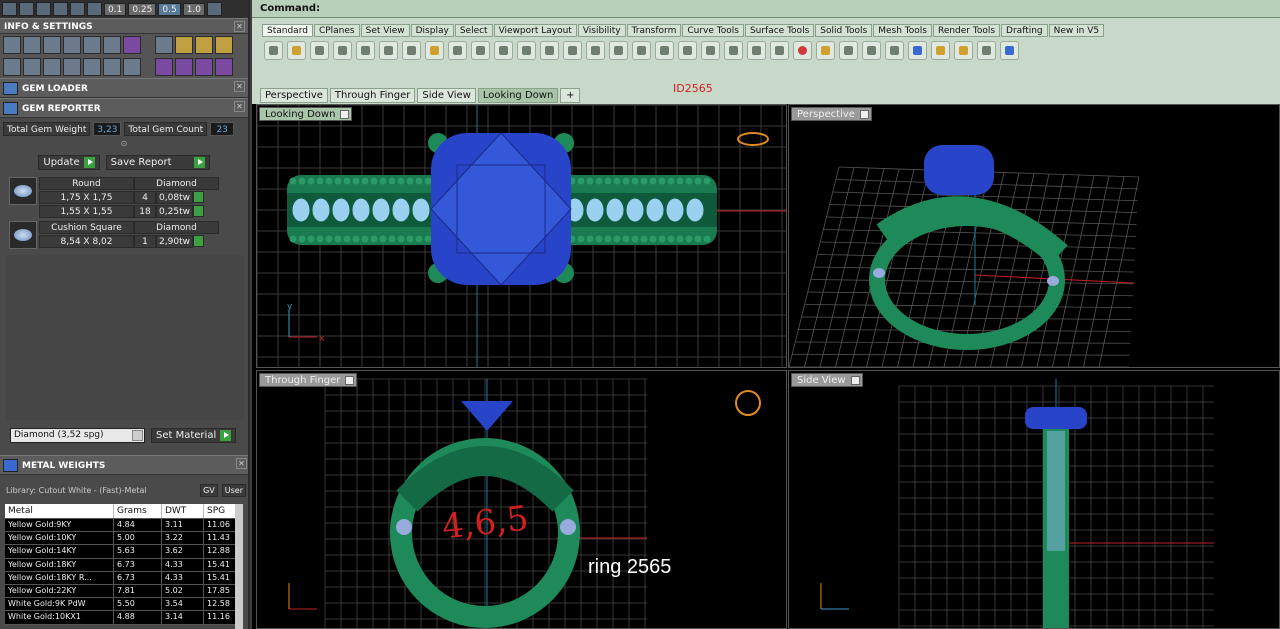 The width and height of the screenshot is (1280, 629). What do you see at coordinates (60, 9) in the screenshot?
I see `curve-icon` at bounding box center [60, 9].